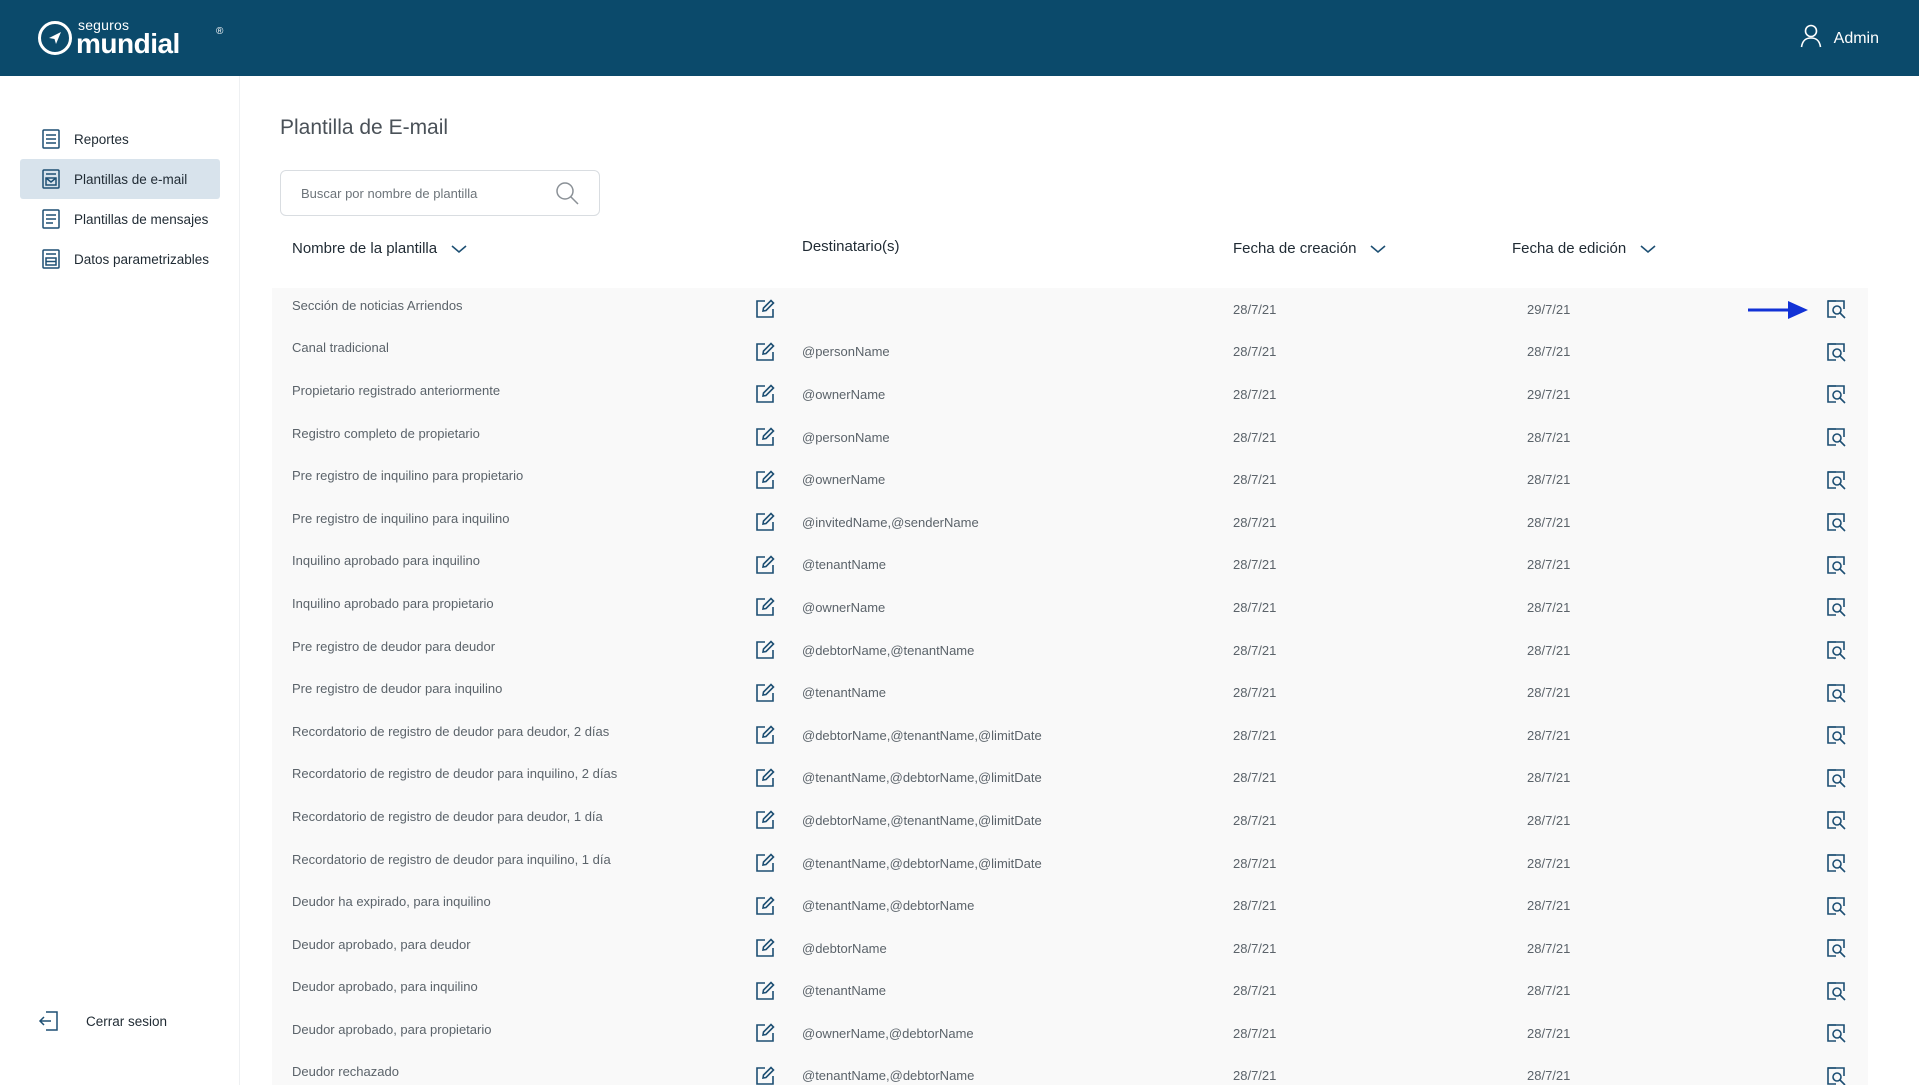  Describe the element at coordinates (130, 38) in the screenshot. I see `brand-logo: seguros mundial ®` at that location.